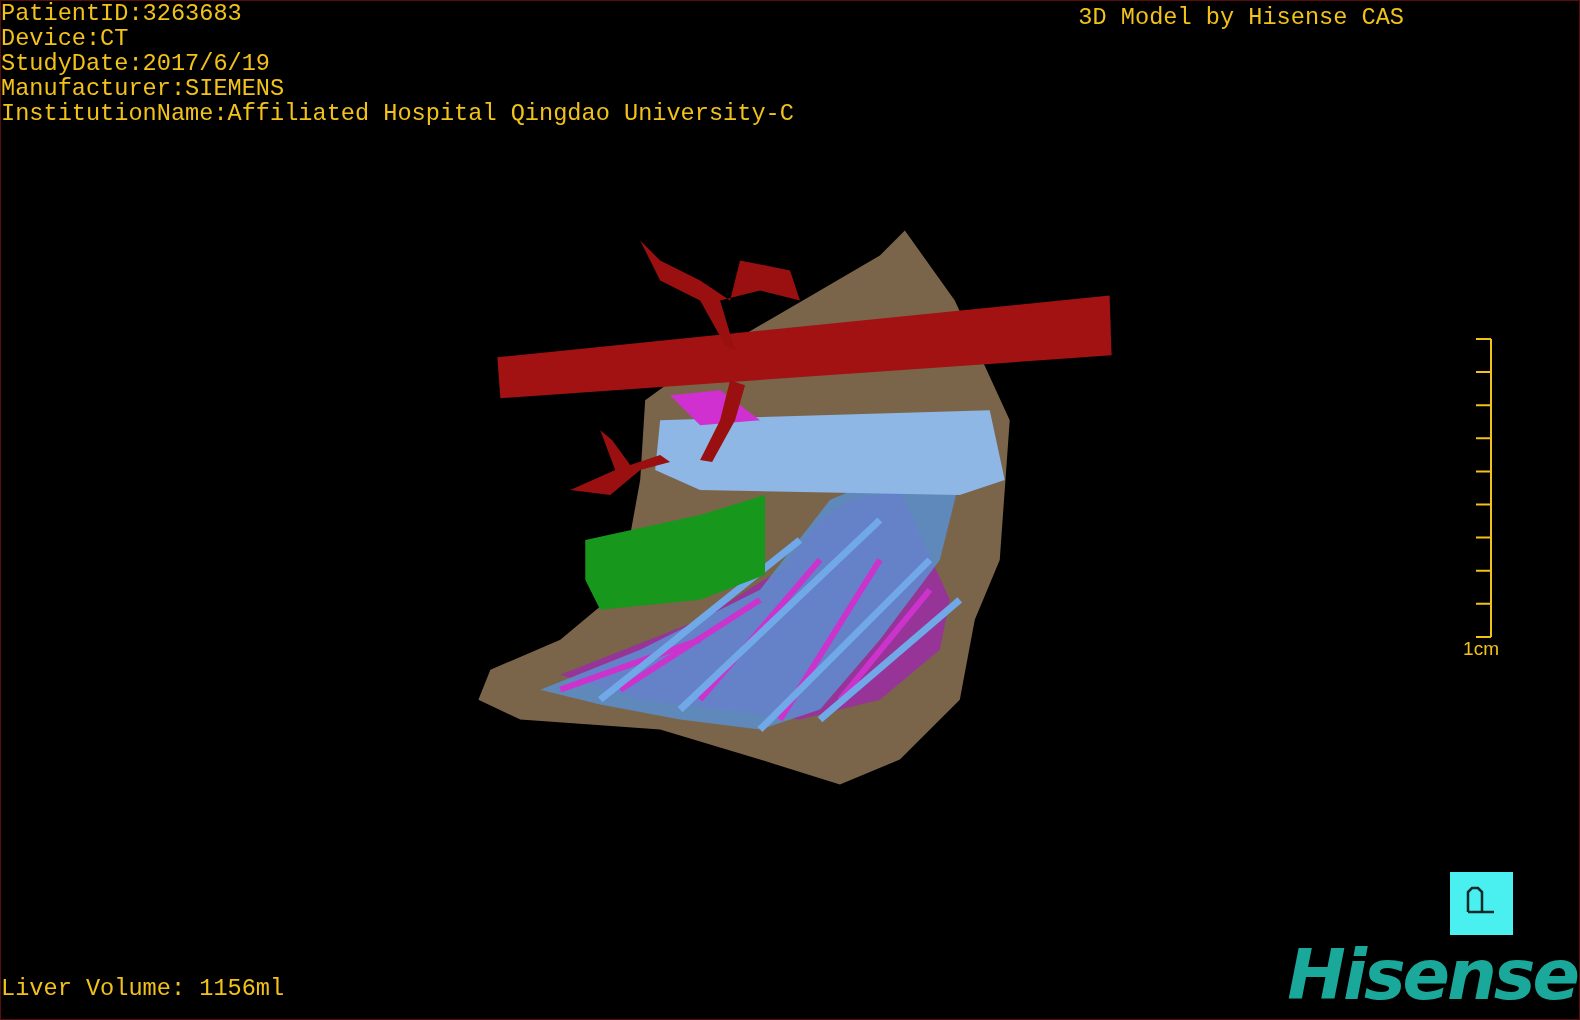 This screenshot has width=1580, height=1020. What do you see at coordinates (143, 88) in the screenshot?
I see `patient-info-text: Manufacturer:SIEMENS` at bounding box center [143, 88].